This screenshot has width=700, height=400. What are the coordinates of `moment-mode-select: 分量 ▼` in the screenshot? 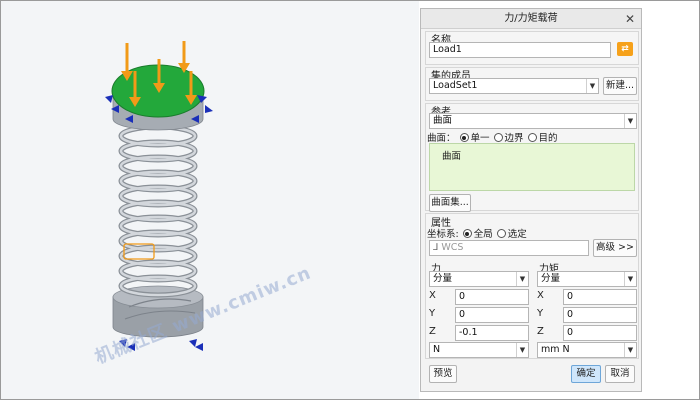 It's located at (587, 279).